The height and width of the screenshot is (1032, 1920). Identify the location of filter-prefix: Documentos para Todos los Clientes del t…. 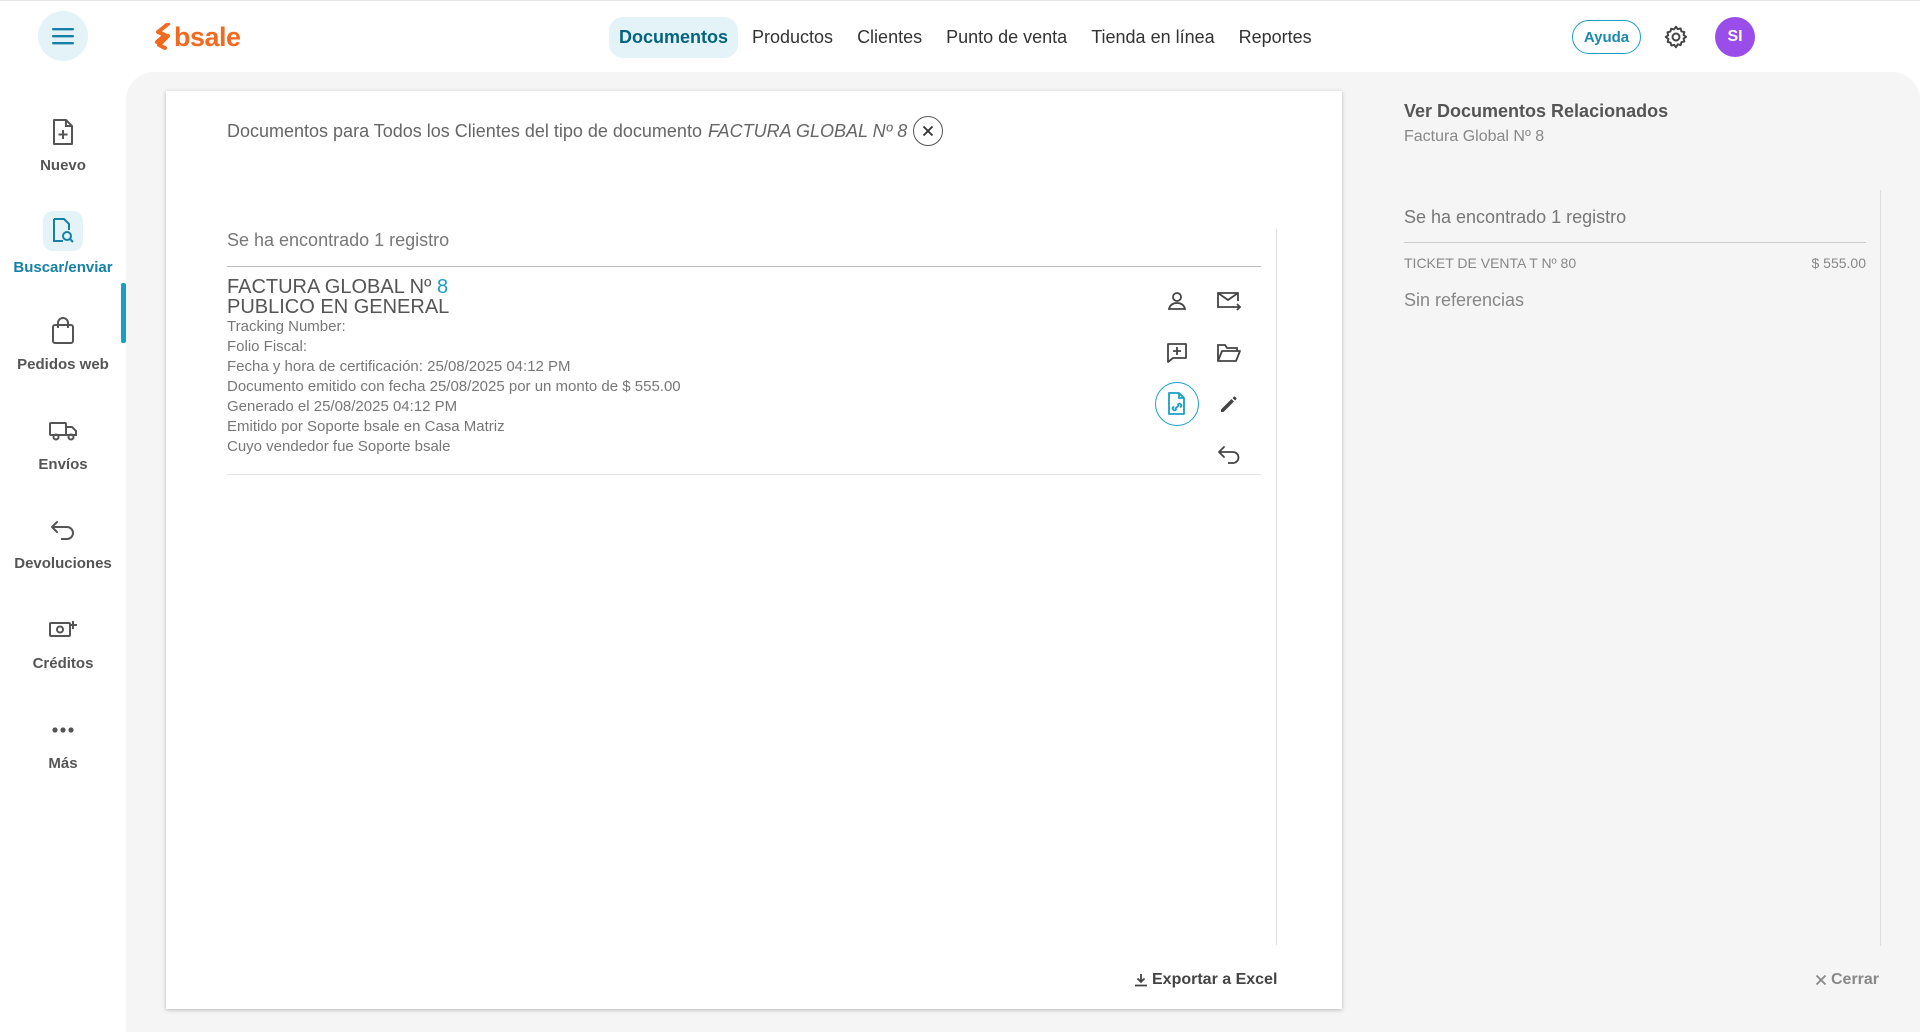
(464, 130).